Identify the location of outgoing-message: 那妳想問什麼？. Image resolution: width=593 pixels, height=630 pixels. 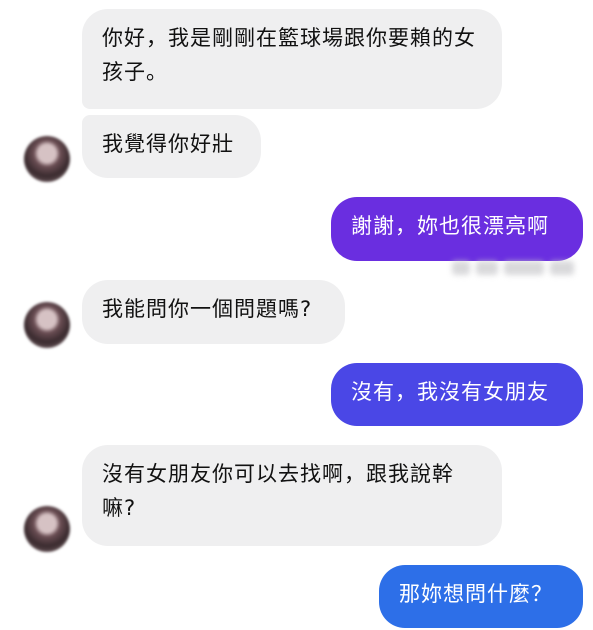
(481, 596).